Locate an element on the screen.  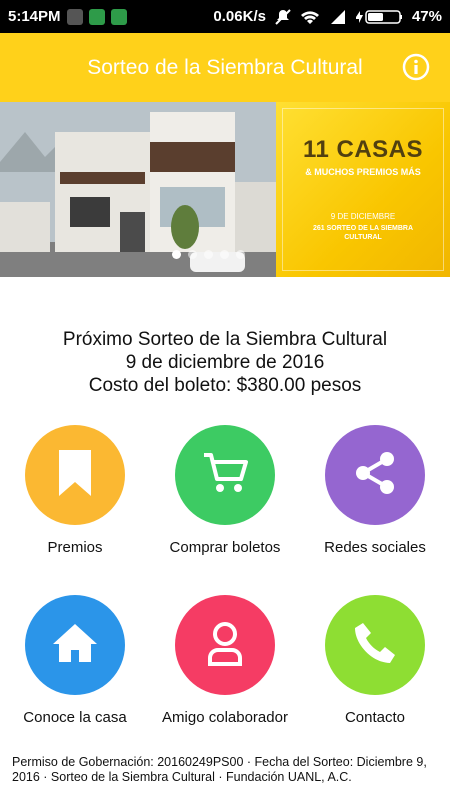
bookmark-icon is located at coordinates (75, 475).